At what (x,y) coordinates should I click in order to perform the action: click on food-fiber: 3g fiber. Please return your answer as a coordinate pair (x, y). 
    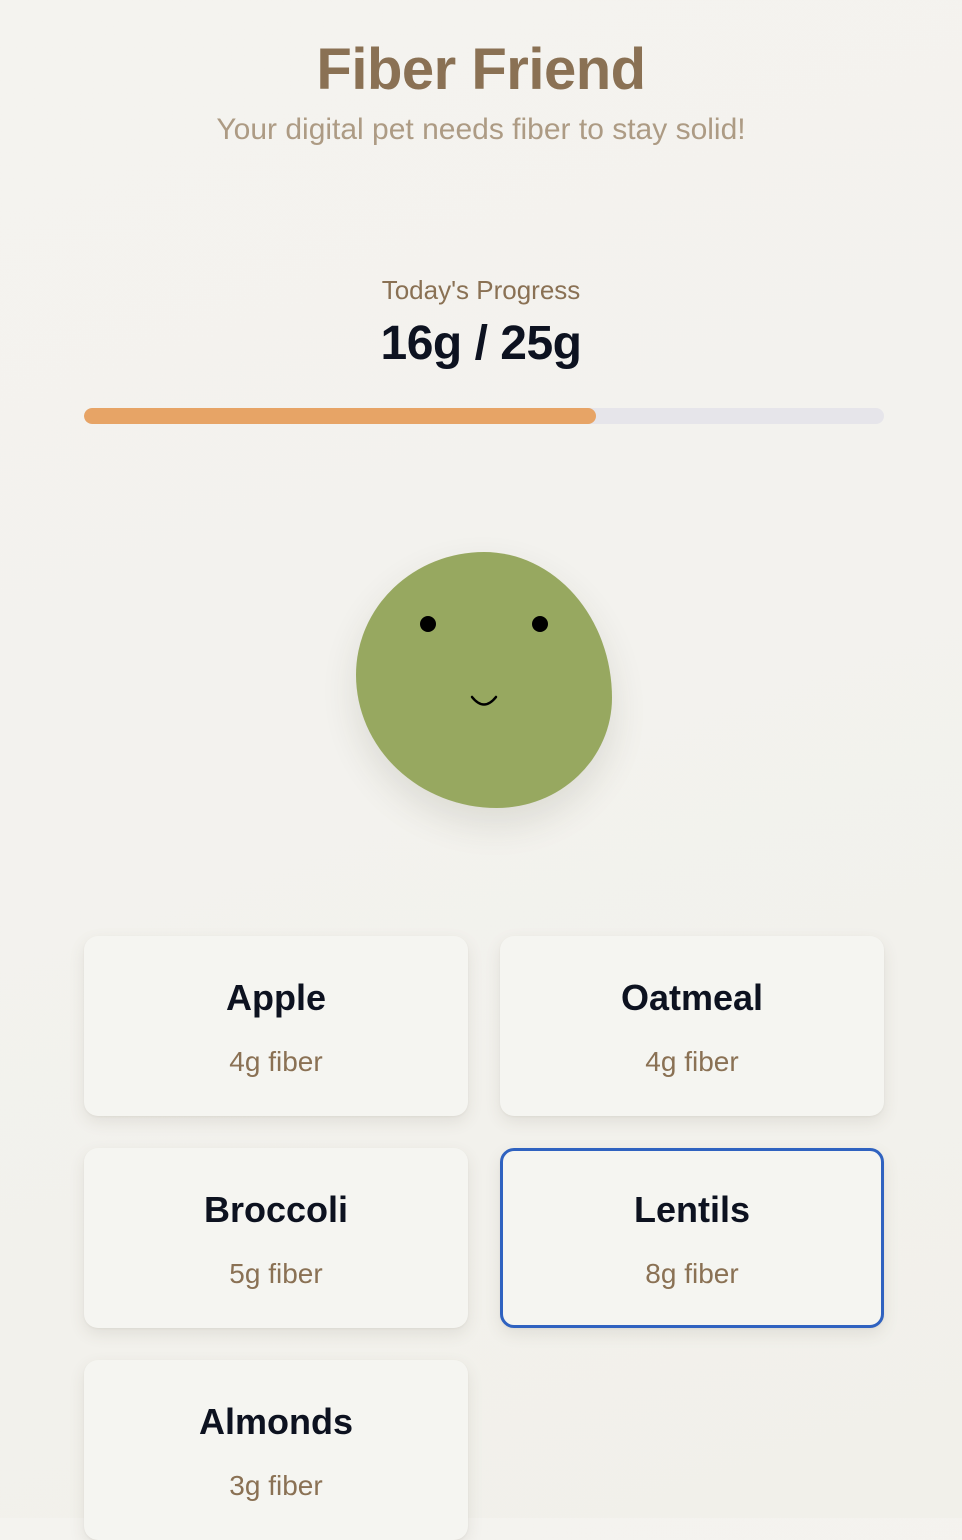
    Looking at the image, I should click on (276, 1485).